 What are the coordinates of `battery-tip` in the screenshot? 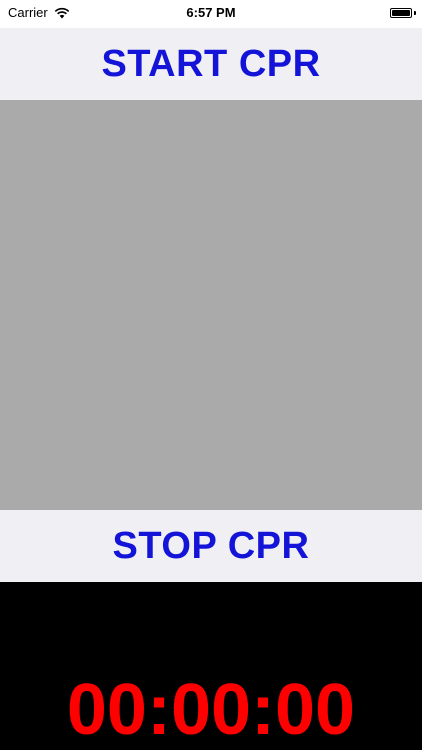 It's located at (415, 13).